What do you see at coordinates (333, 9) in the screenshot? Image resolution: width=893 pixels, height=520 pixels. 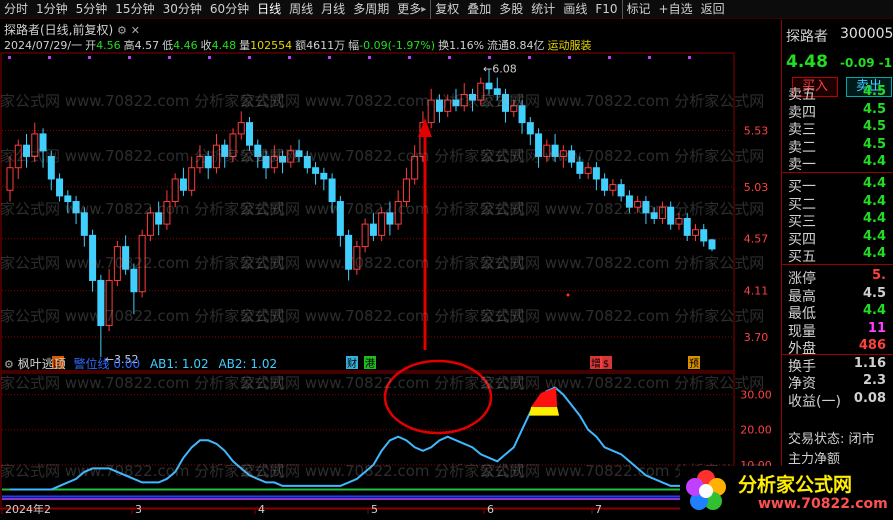 I see `toolbar-item-8: 月线` at bounding box center [333, 9].